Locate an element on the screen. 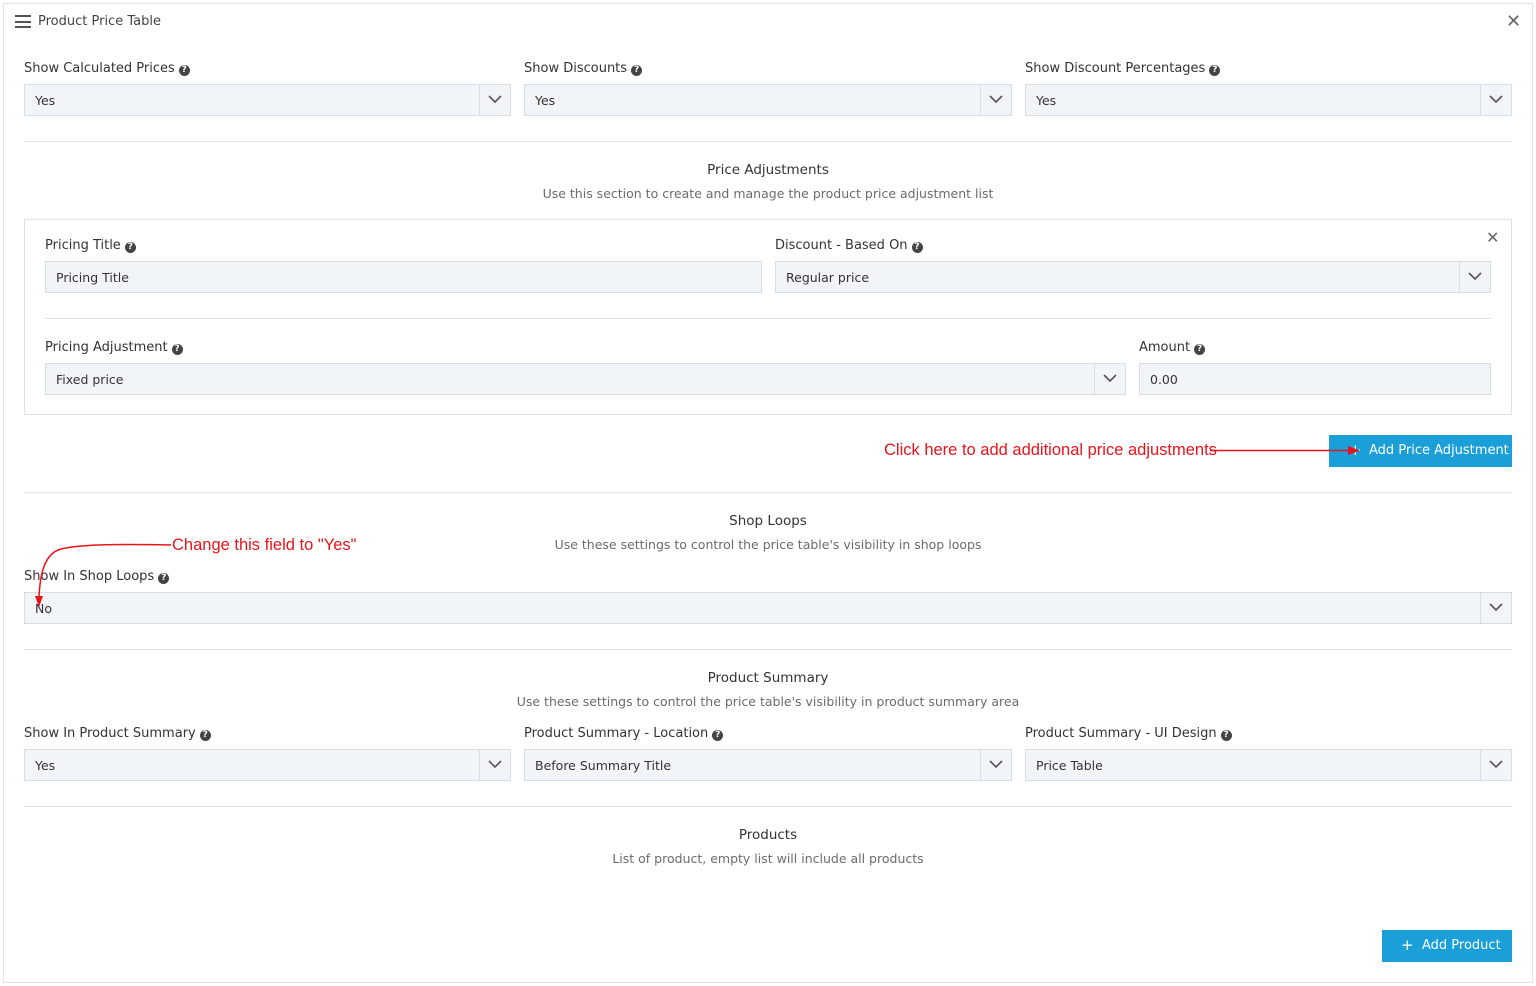  menu-icon is located at coordinates (23, 21).